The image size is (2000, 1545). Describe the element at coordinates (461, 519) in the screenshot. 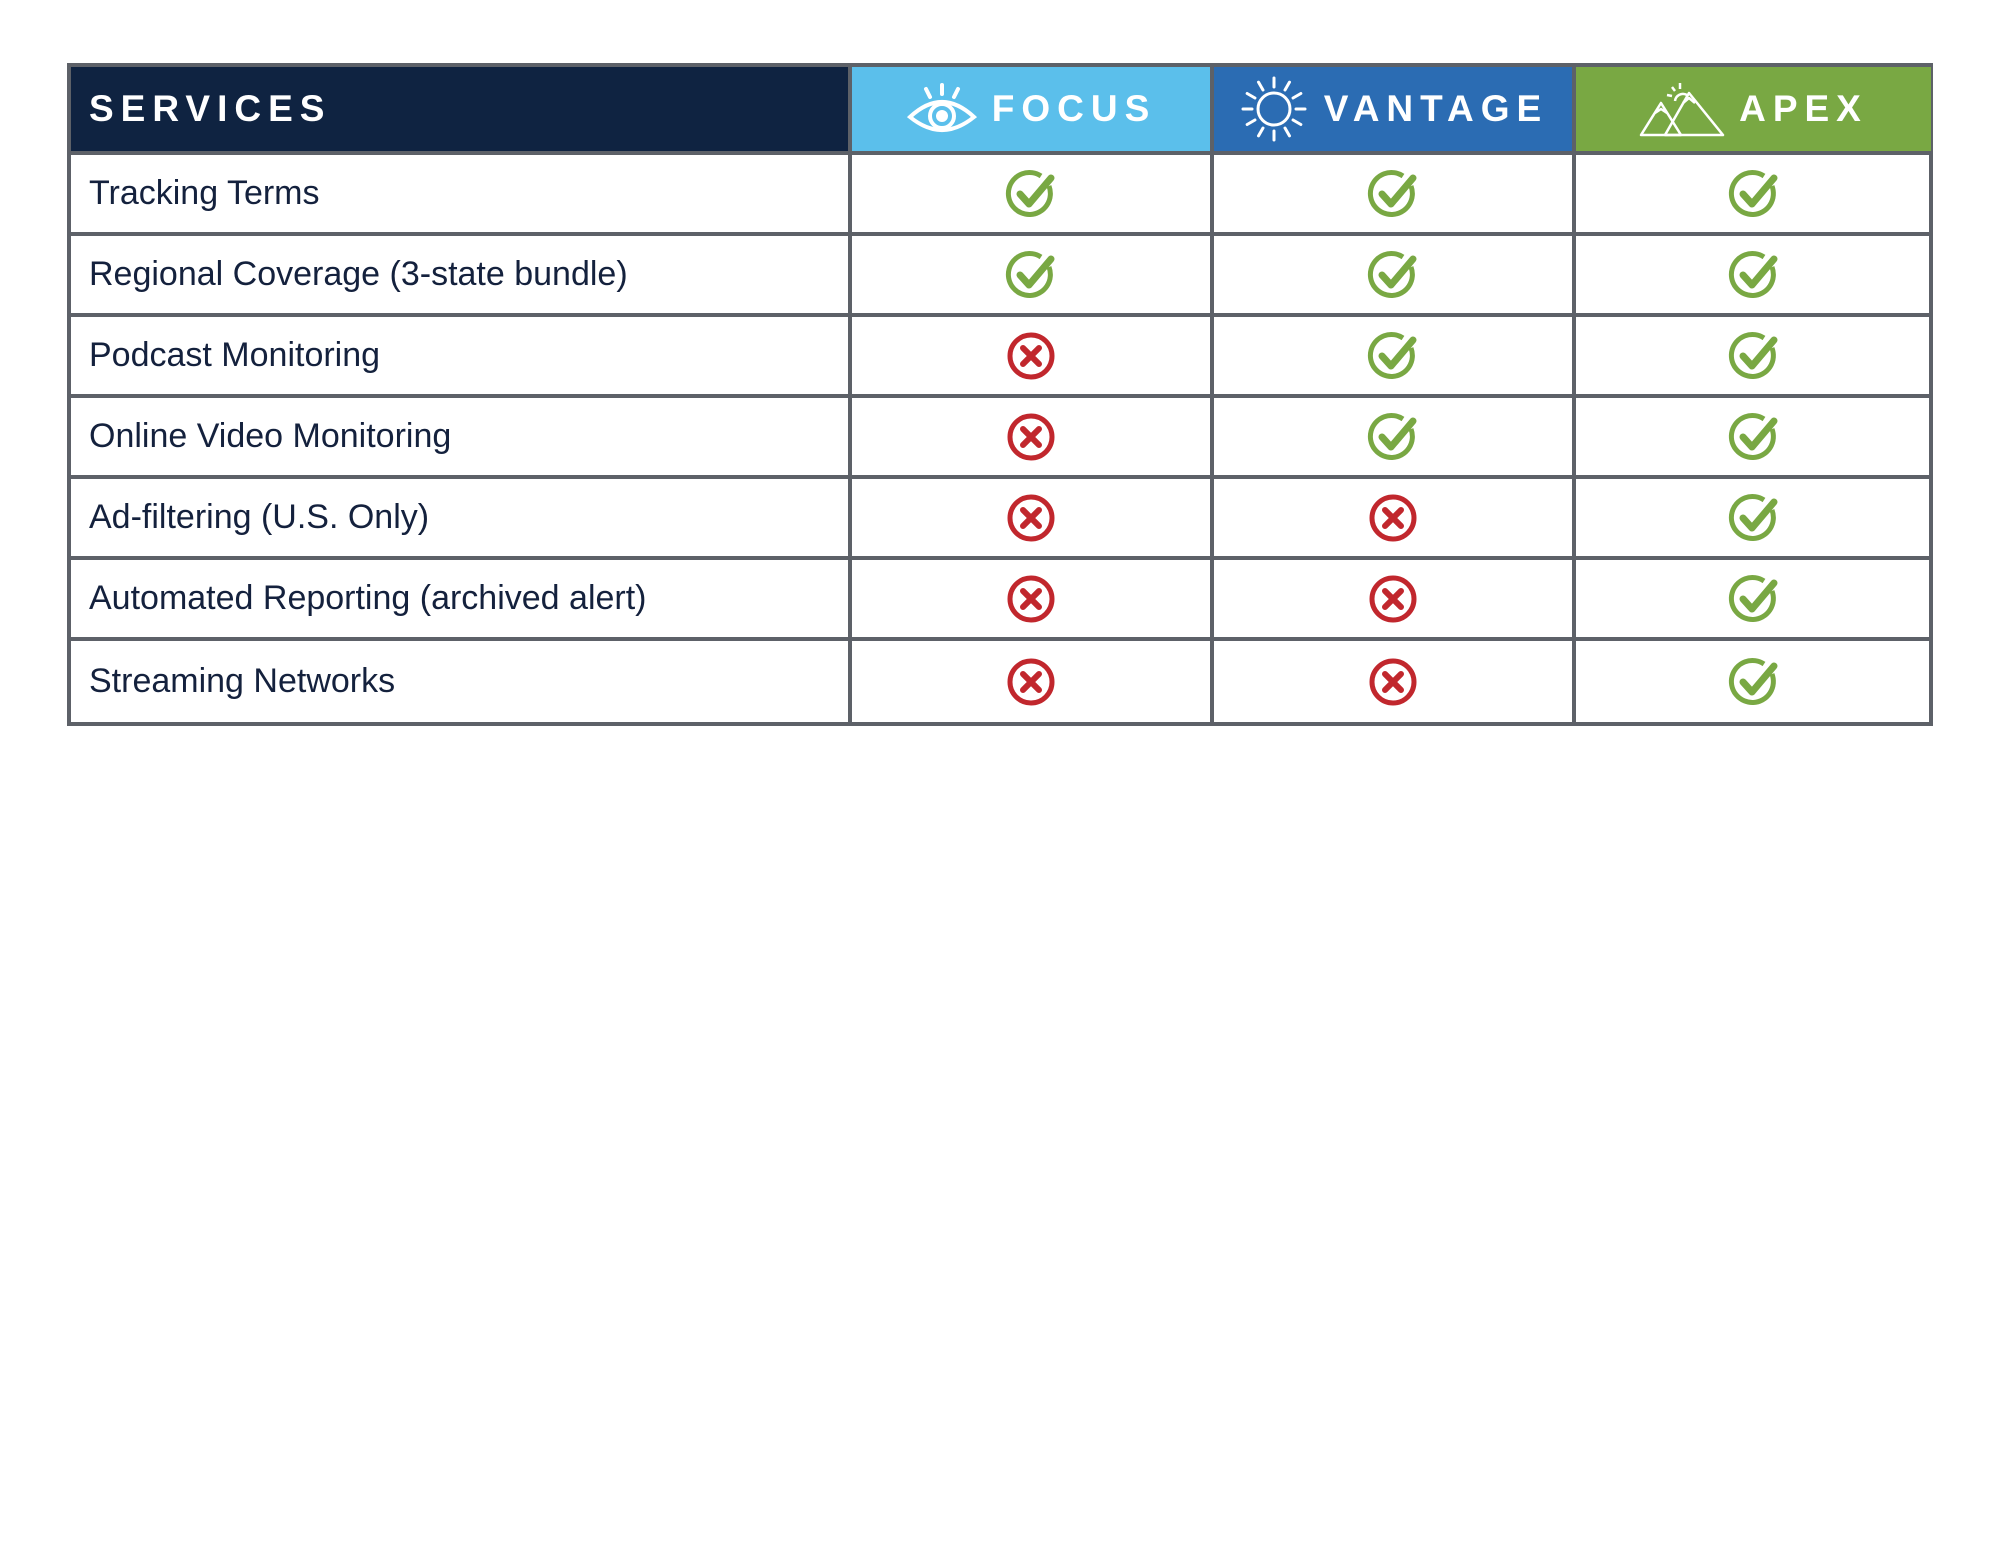

I see `service-name: Ad-filtering (U.S. Only)` at that location.